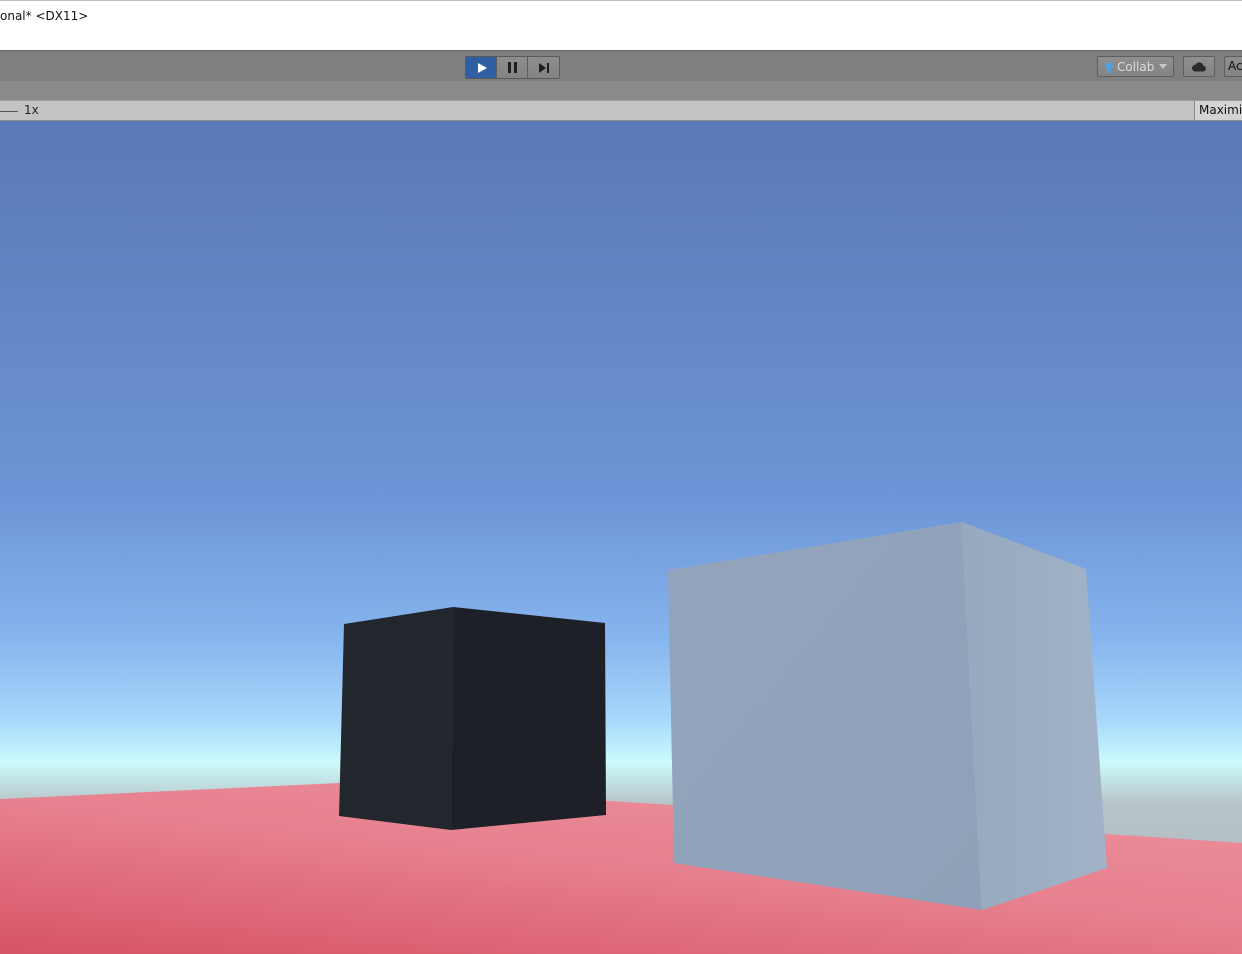 The image size is (1242, 954). I want to click on collab-label: Collab, so click(1136, 66).